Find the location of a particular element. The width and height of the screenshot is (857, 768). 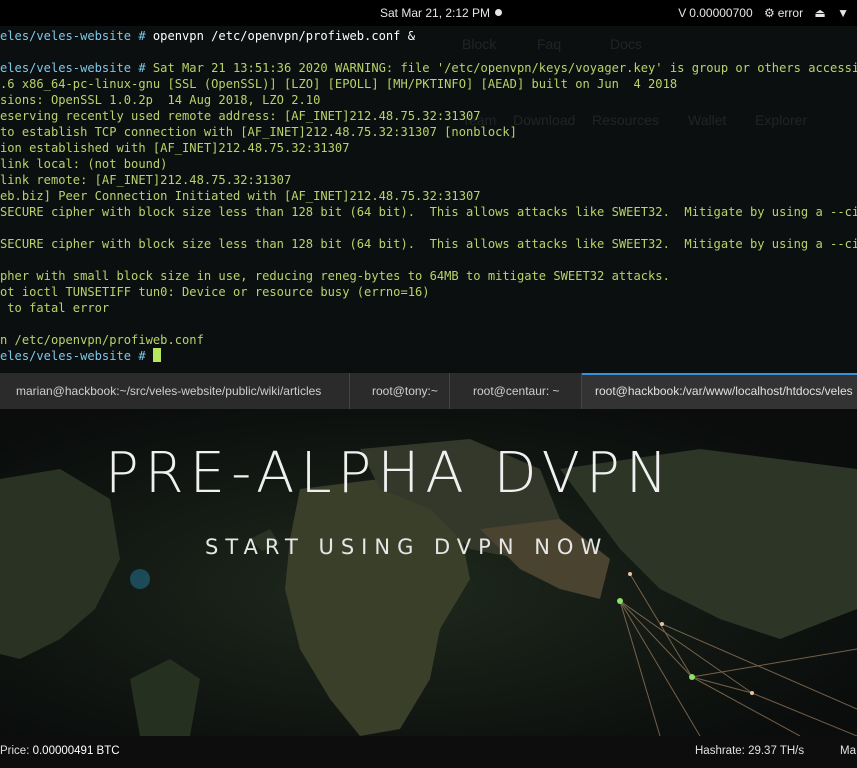

terminal-output-line: n /etc/openvpn/profiweb.conf is located at coordinates (102, 340).